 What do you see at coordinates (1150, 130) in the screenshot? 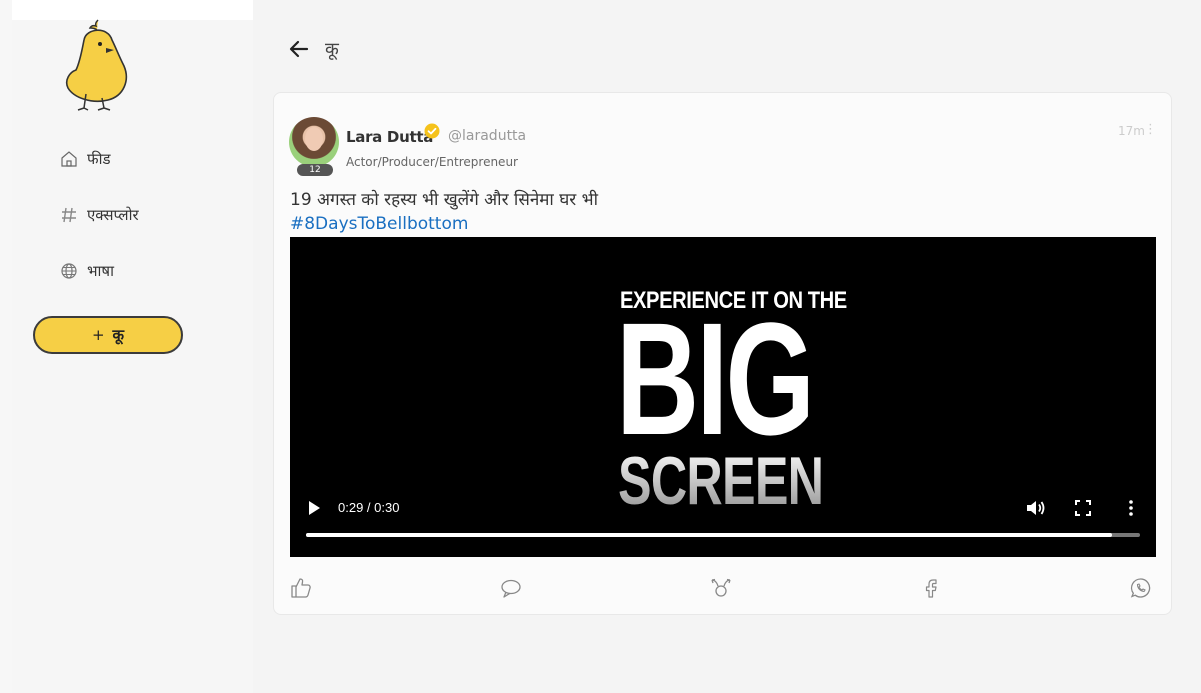
I see `more-options-icon: ⋮` at bounding box center [1150, 130].